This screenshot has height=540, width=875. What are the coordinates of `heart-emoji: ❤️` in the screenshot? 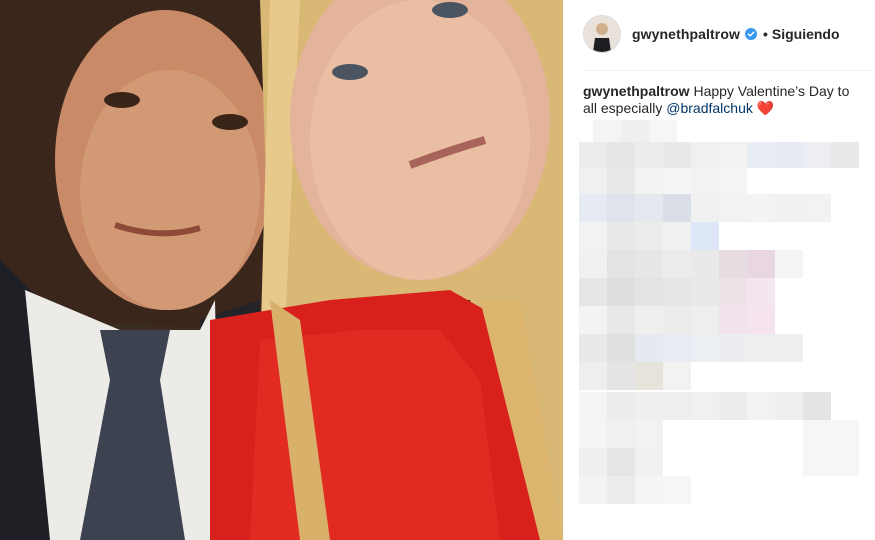 It's located at (765, 108).